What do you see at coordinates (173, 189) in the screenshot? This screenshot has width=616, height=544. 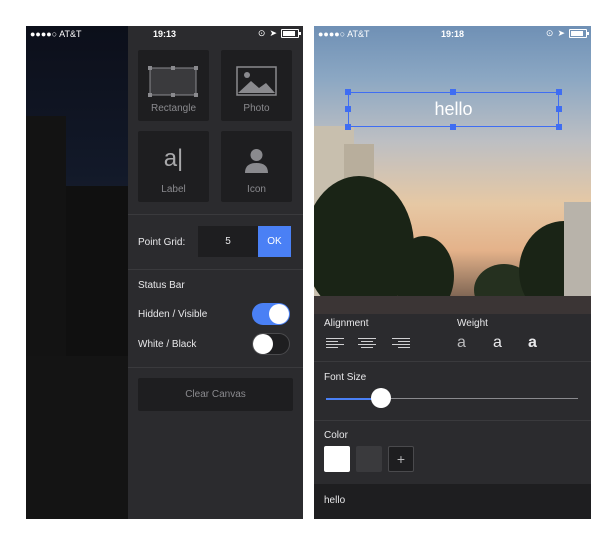 I see `tile-label: Label` at bounding box center [173, 189].